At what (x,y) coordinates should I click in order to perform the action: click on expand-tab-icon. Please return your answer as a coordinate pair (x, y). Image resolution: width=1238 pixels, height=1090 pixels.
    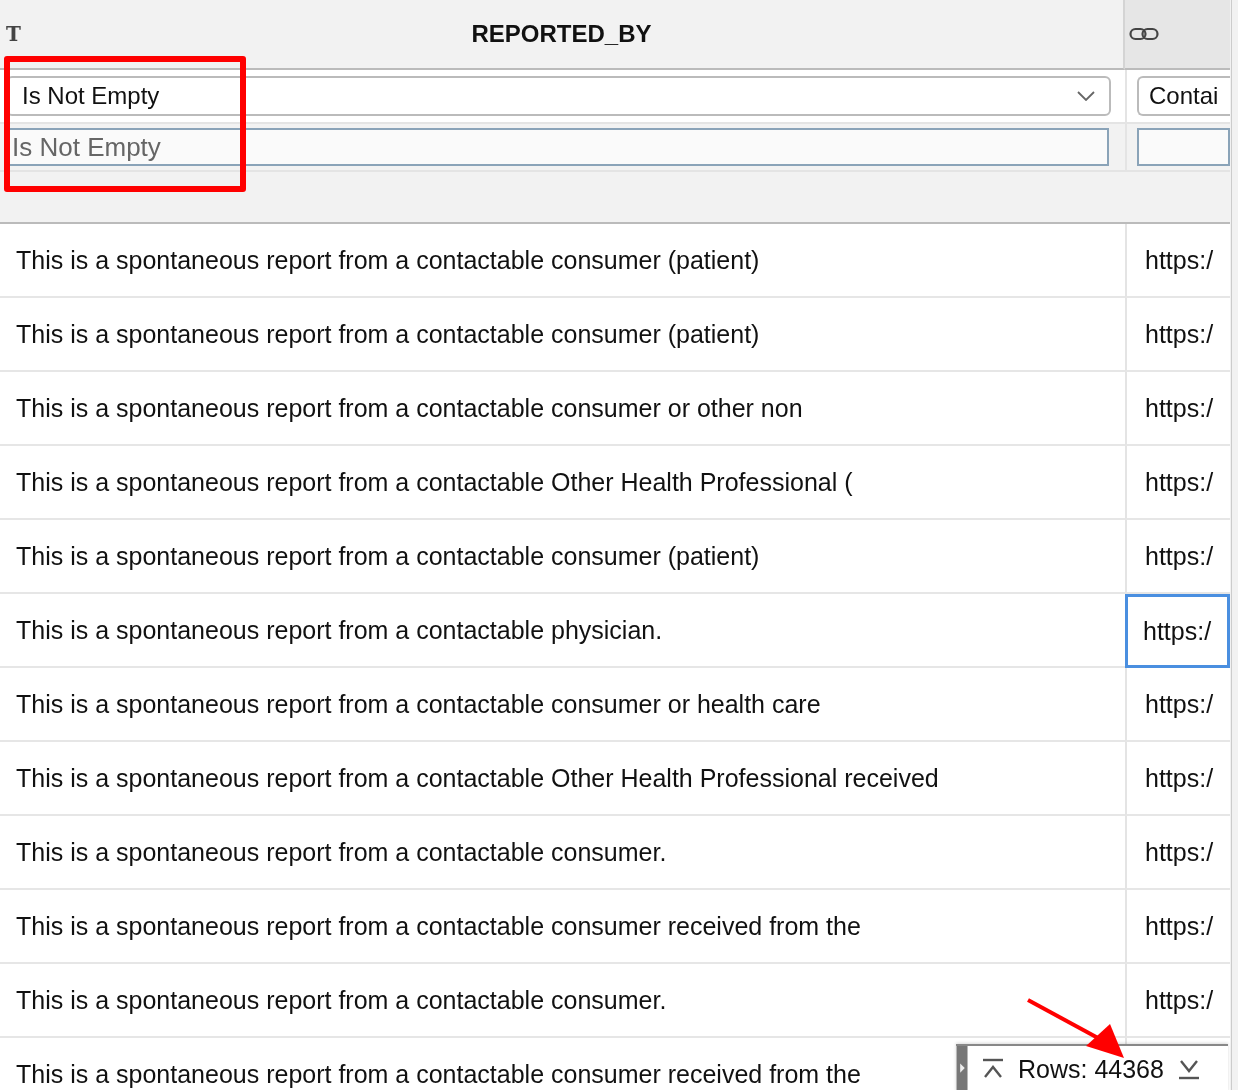
    Looking at the image, I should click on (962, 1068).